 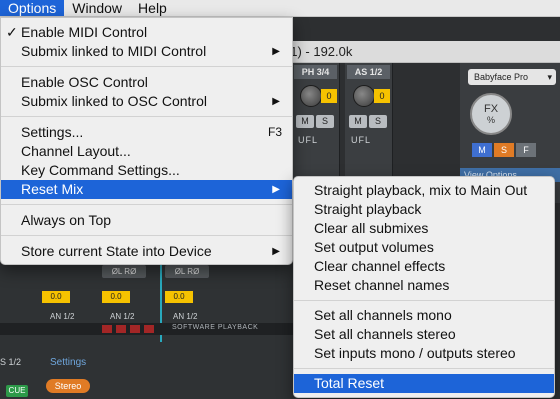 What do you see at coordinates (549, 77) in the screenshot?
I see `chevron-down-icon: ▾` at bounding box center [549, 77].